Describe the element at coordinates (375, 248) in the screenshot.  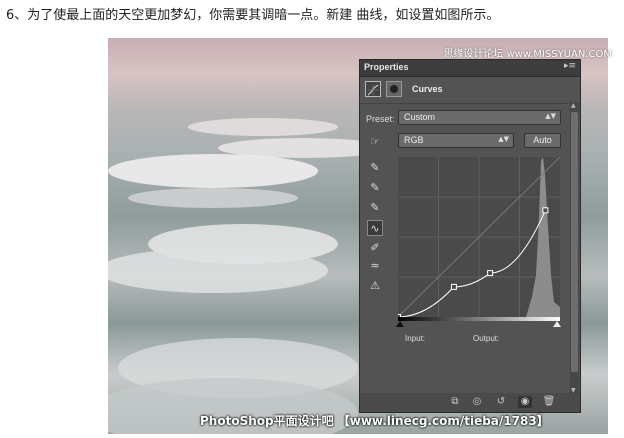
I see `pencil-icon: ✐` at that location.